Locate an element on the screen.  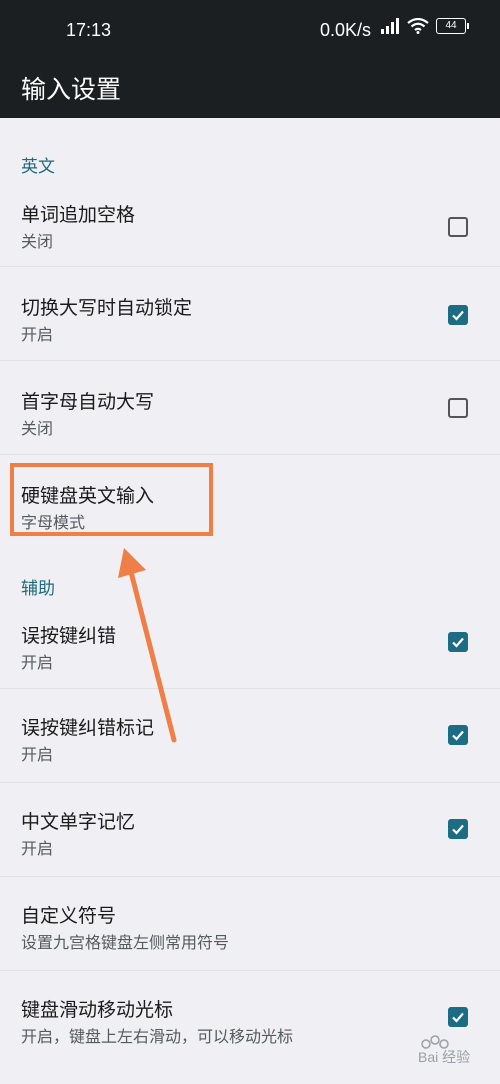
wifi-icon is located at coordinates (418, 26).